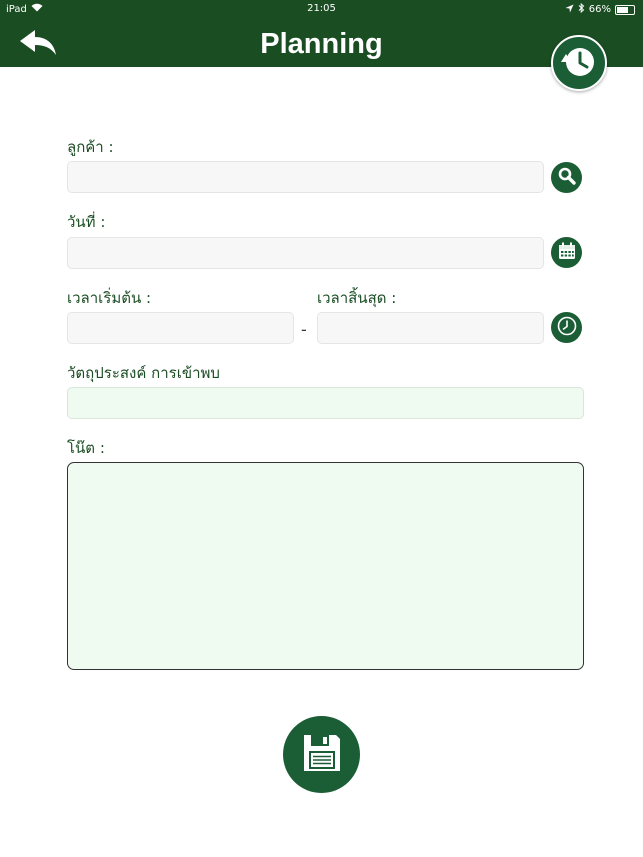 Image resolution: width=643 pixels, height=857 pixels. Describe the element at coordinates (86, 448) in the screenshot. I see `note-label: โน๊ต :` at that location.